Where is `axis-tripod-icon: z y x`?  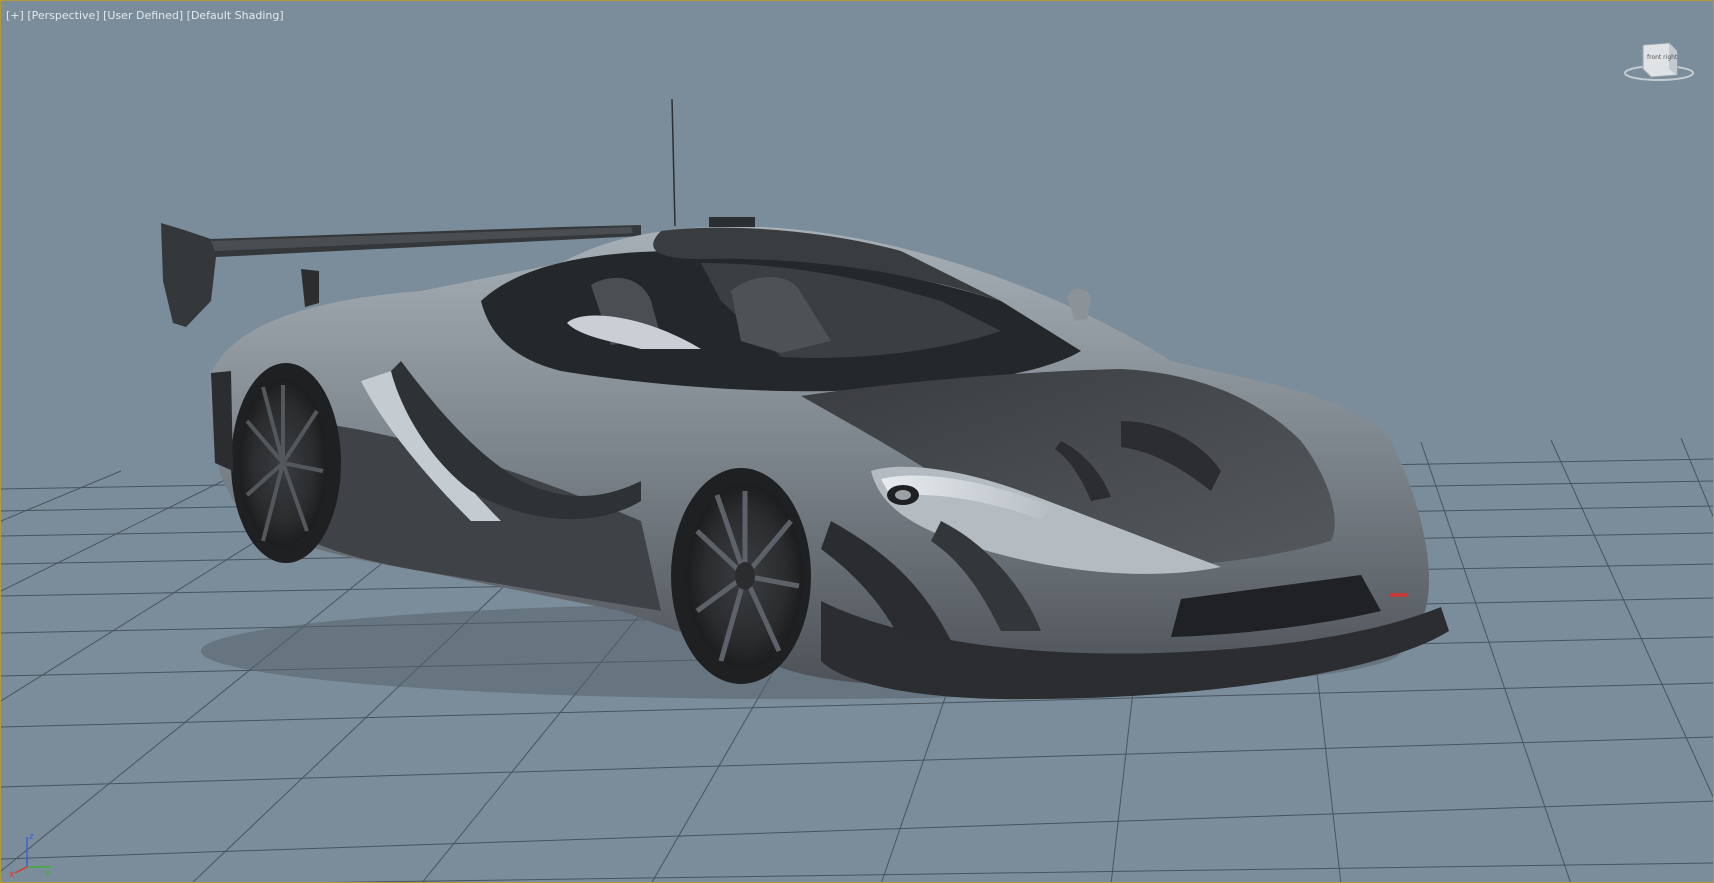
axis-tripod-icon: z y x is located at coordinates (30, 855).